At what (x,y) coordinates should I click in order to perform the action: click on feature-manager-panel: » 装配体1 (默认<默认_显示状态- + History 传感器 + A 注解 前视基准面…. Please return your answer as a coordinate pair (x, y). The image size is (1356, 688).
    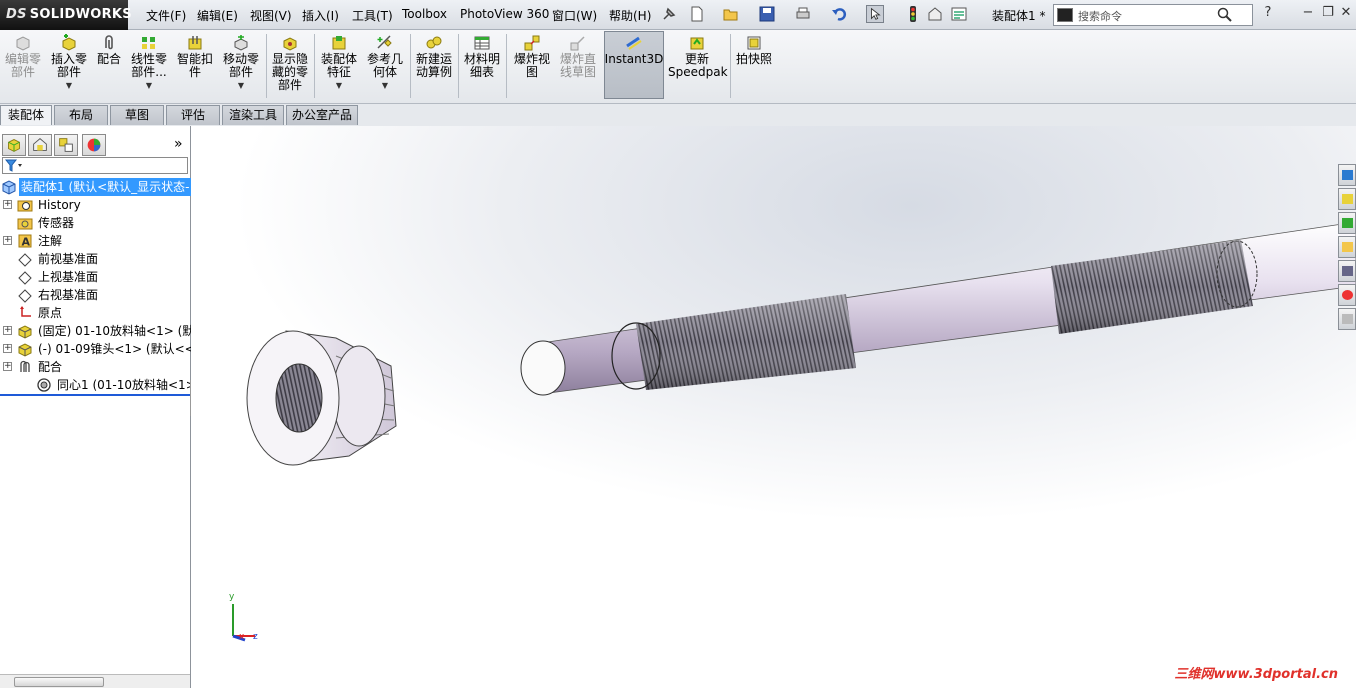
    Looking at the image, I should click on (98, 407).